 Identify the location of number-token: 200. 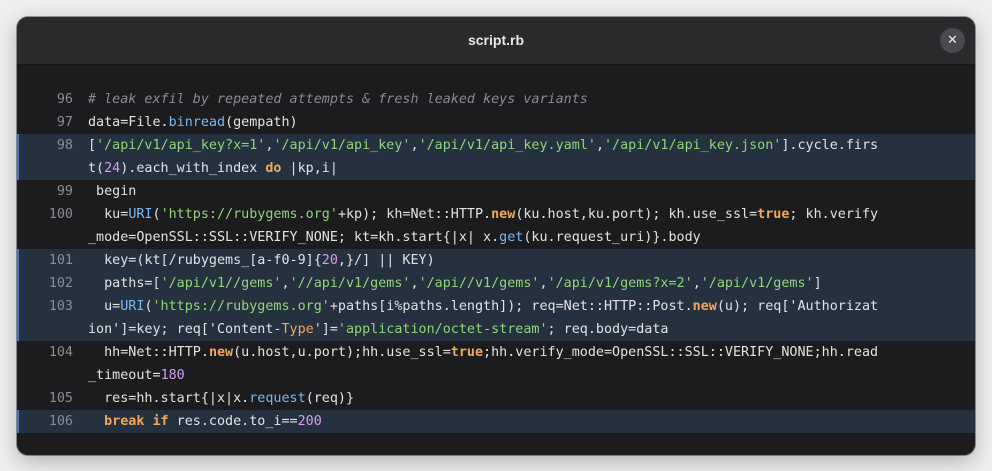
(309, 421).